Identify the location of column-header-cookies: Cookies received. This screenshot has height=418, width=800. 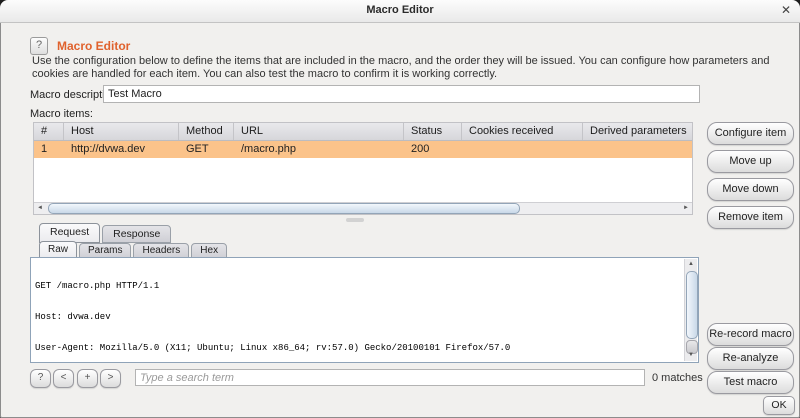
(522, 131).